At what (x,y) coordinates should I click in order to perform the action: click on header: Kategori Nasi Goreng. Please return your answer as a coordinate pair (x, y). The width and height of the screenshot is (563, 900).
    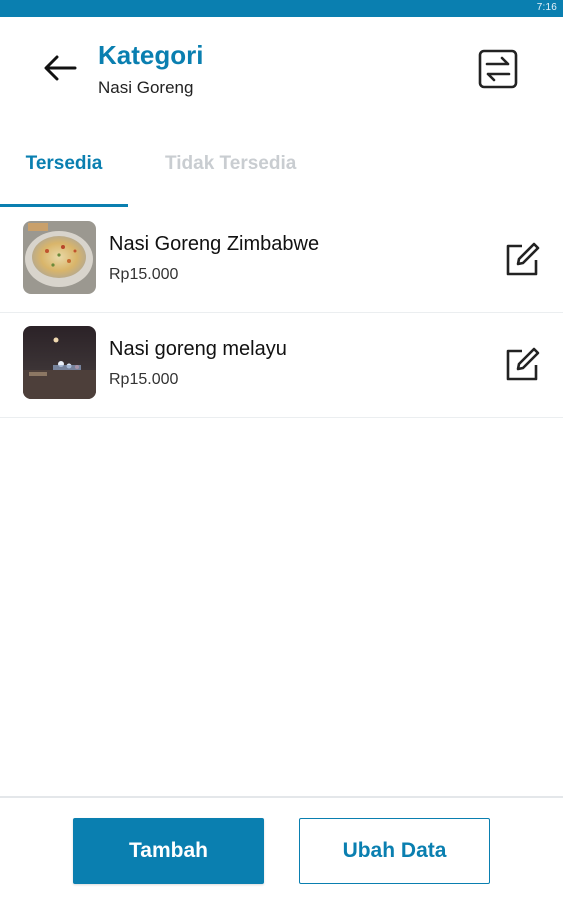
    Looking at the image, I should click on (281, 69).